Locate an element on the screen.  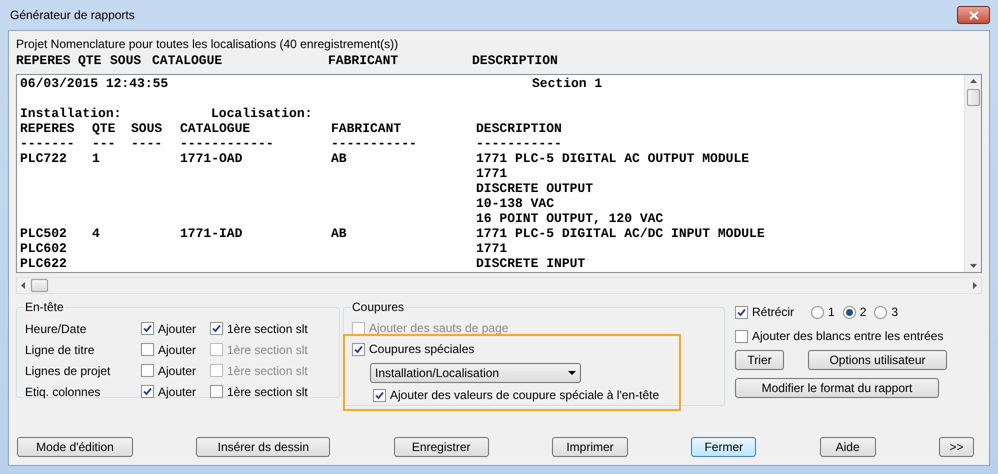
report-cell: PLC502 is located at coordinates (43, 233).